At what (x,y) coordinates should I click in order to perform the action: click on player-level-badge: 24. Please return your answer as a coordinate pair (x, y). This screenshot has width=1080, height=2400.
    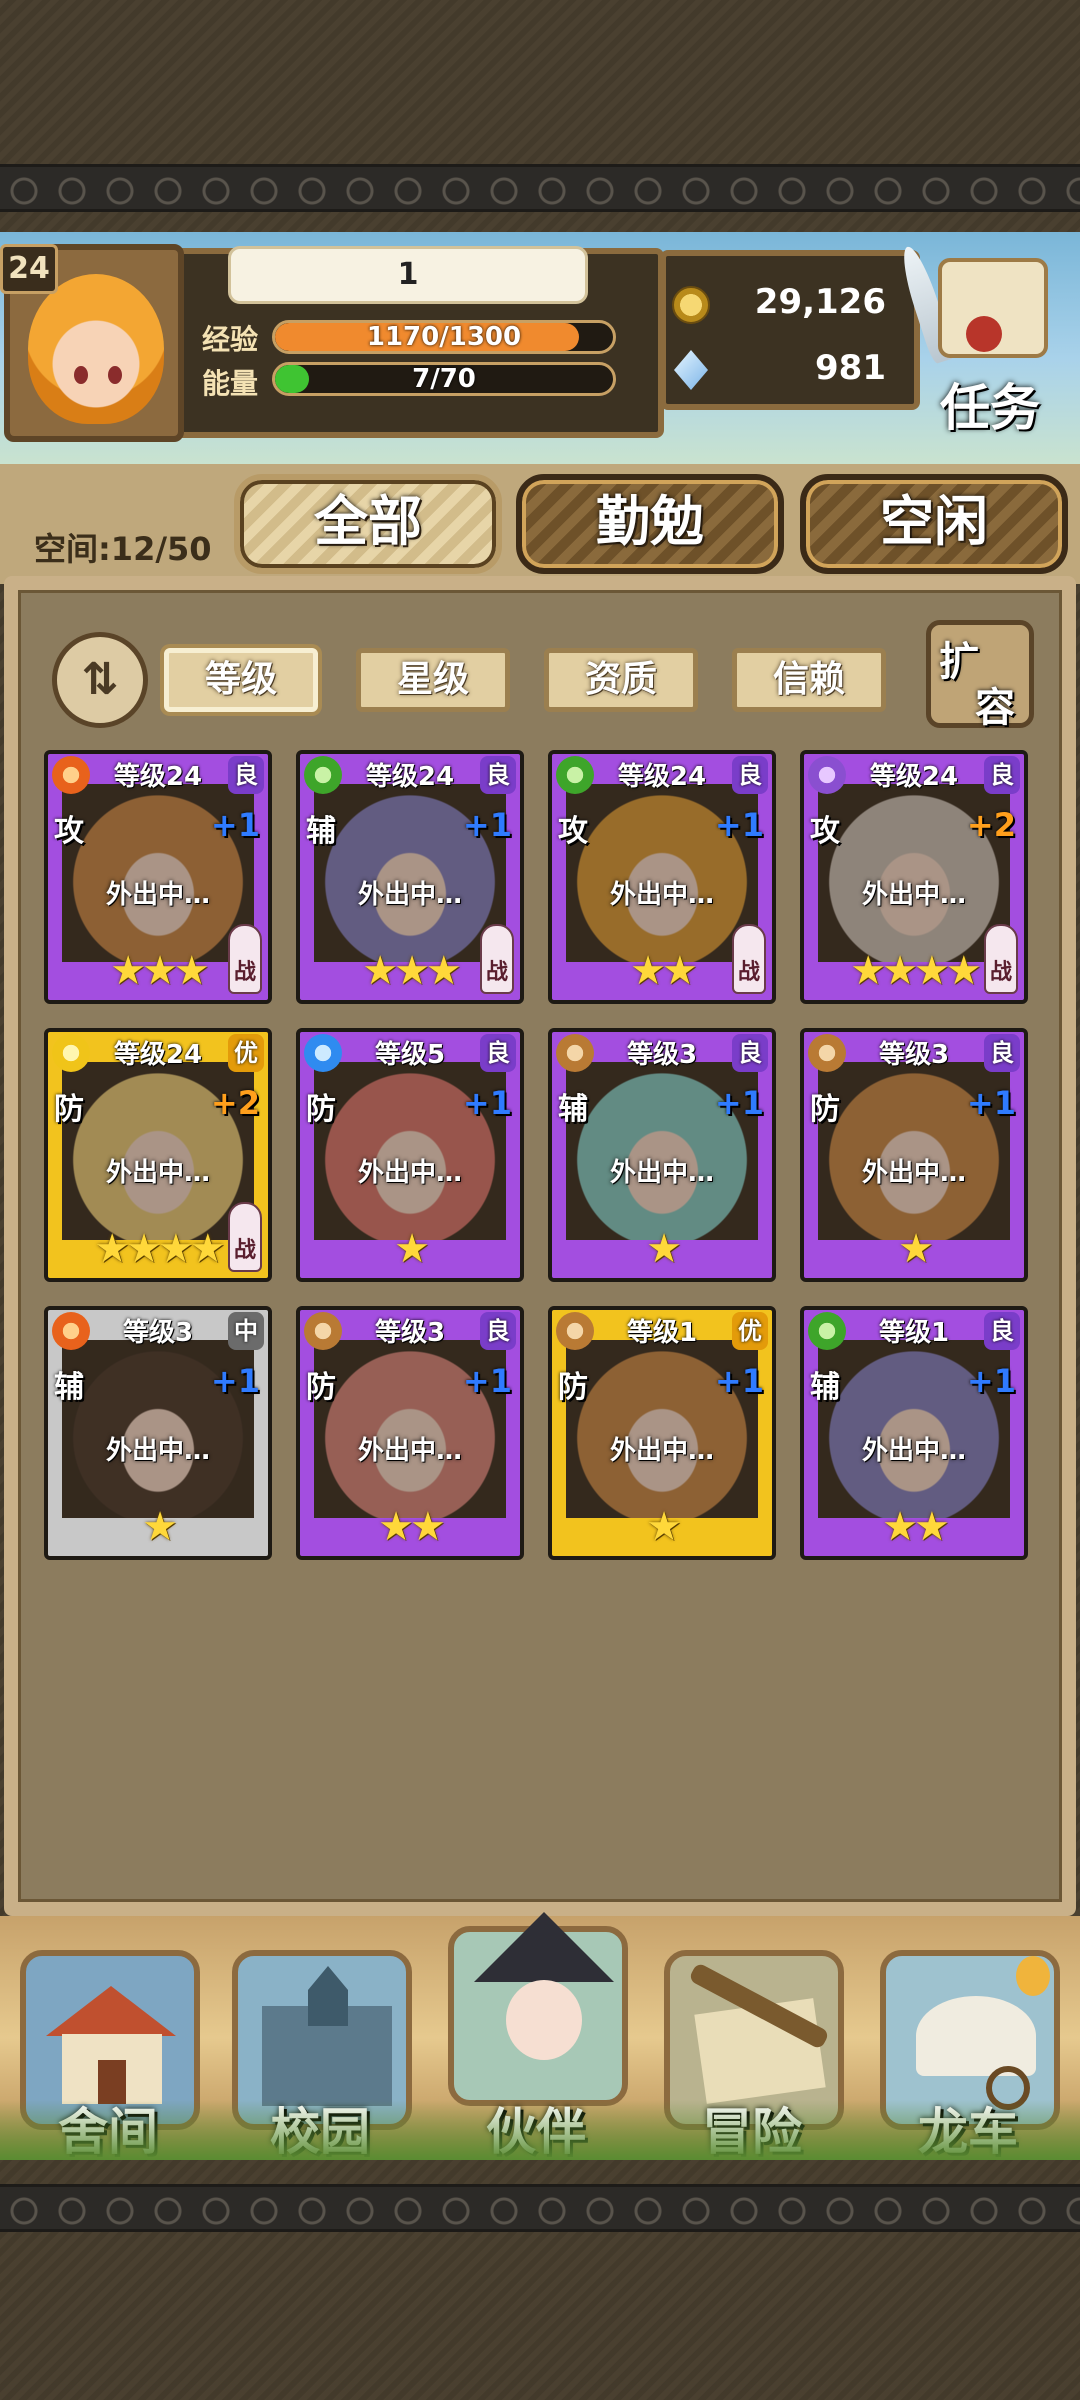
    Looking at the image, I should click on (29, 269).